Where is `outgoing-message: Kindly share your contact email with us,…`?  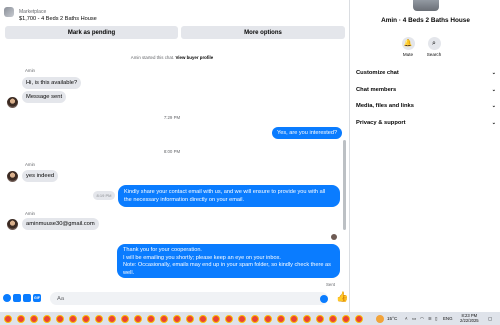 outgoing-message: Kindly share your contact email with us,… is located at coordinates (229, 196).